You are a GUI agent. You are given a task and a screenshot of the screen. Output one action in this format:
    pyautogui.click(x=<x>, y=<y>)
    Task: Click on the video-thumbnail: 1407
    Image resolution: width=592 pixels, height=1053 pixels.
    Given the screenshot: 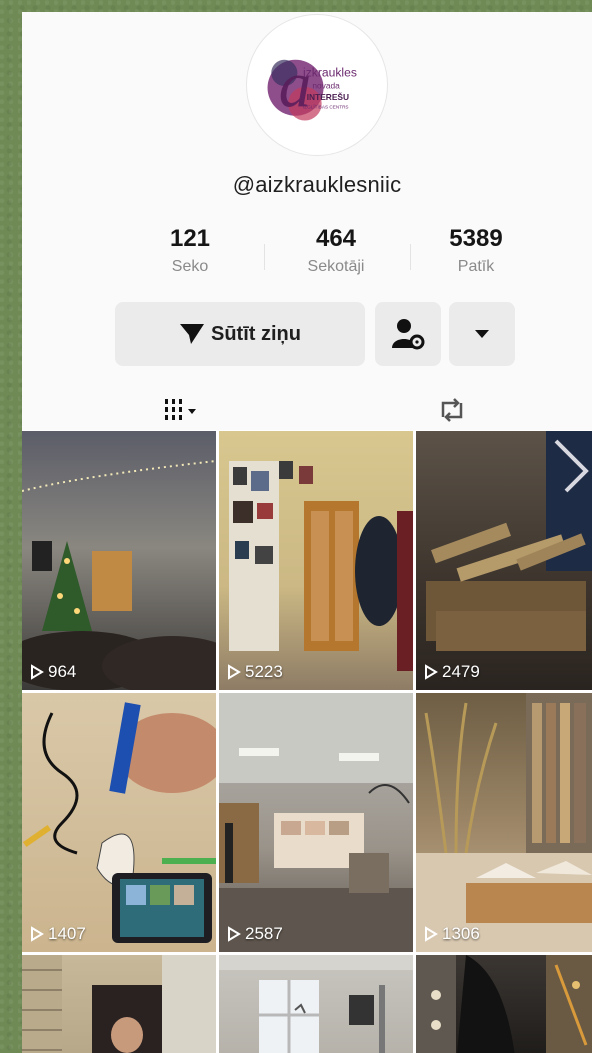 What is the action you would take?
    pyautogui.click(x=119, y=822)
    